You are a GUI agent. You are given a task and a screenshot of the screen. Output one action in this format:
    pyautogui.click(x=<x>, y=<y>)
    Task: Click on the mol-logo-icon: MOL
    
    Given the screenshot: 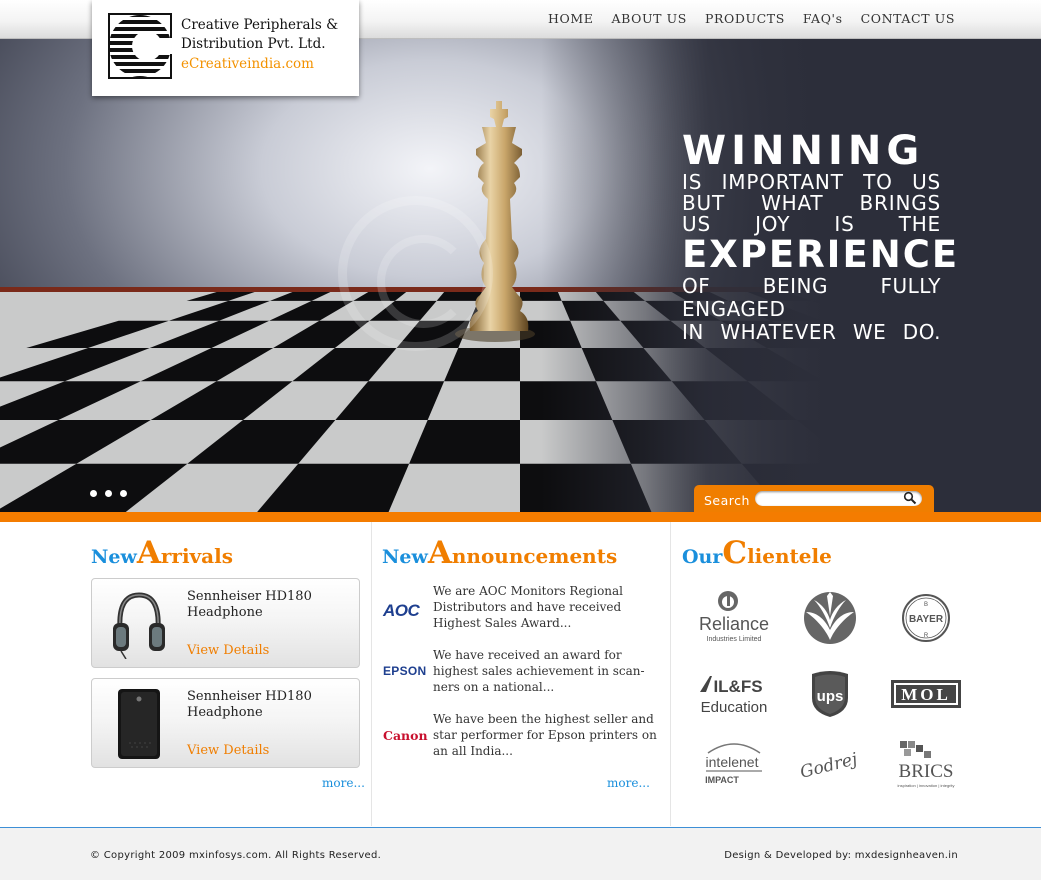 What is the action you would take?
    pyautogui.click(x=926, y=694)
    